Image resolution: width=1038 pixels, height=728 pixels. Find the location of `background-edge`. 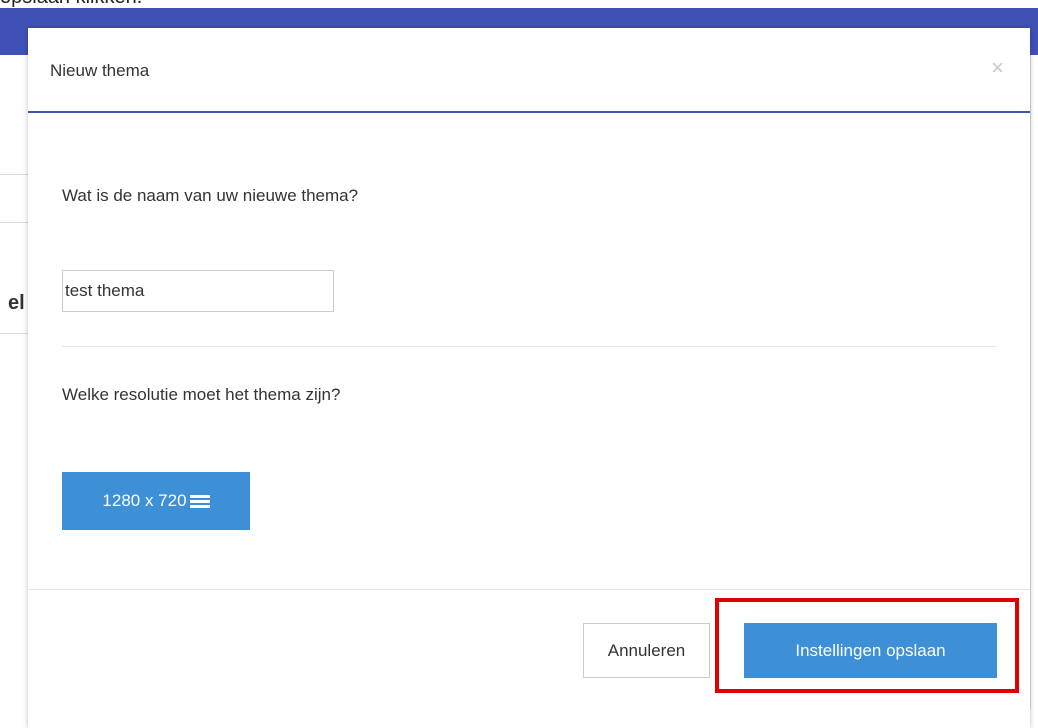

background-edge is located at coordinates (1030, 382).